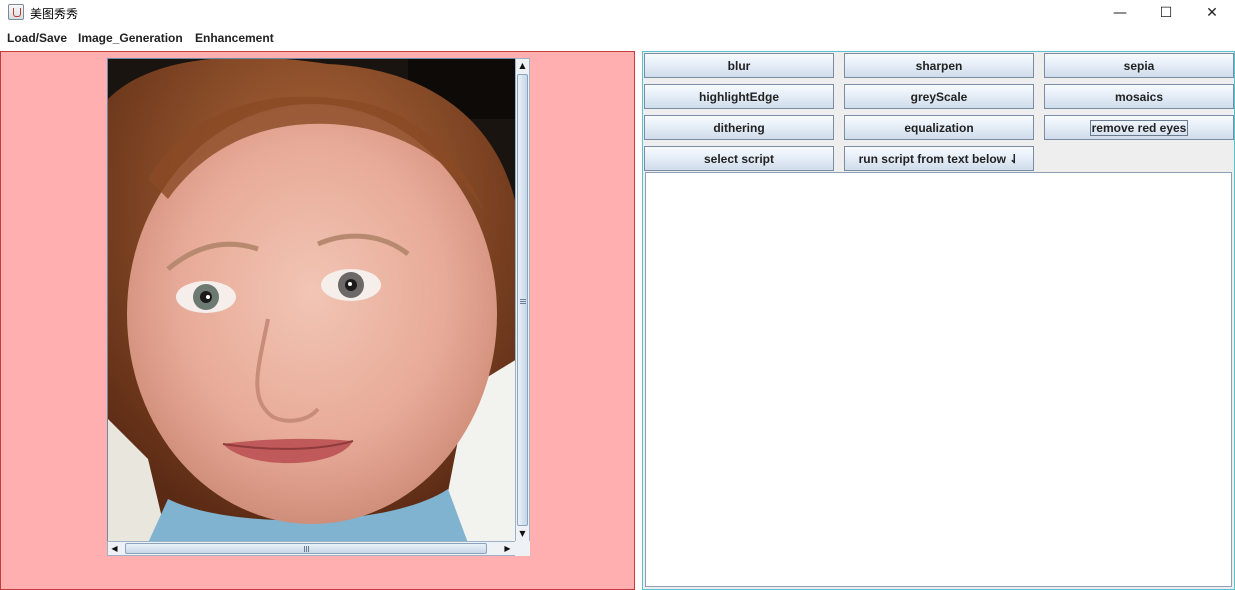 This screenshot has width=1235, height=590. I want to click on horizontal-scroll-thumb, so click(306, 548).